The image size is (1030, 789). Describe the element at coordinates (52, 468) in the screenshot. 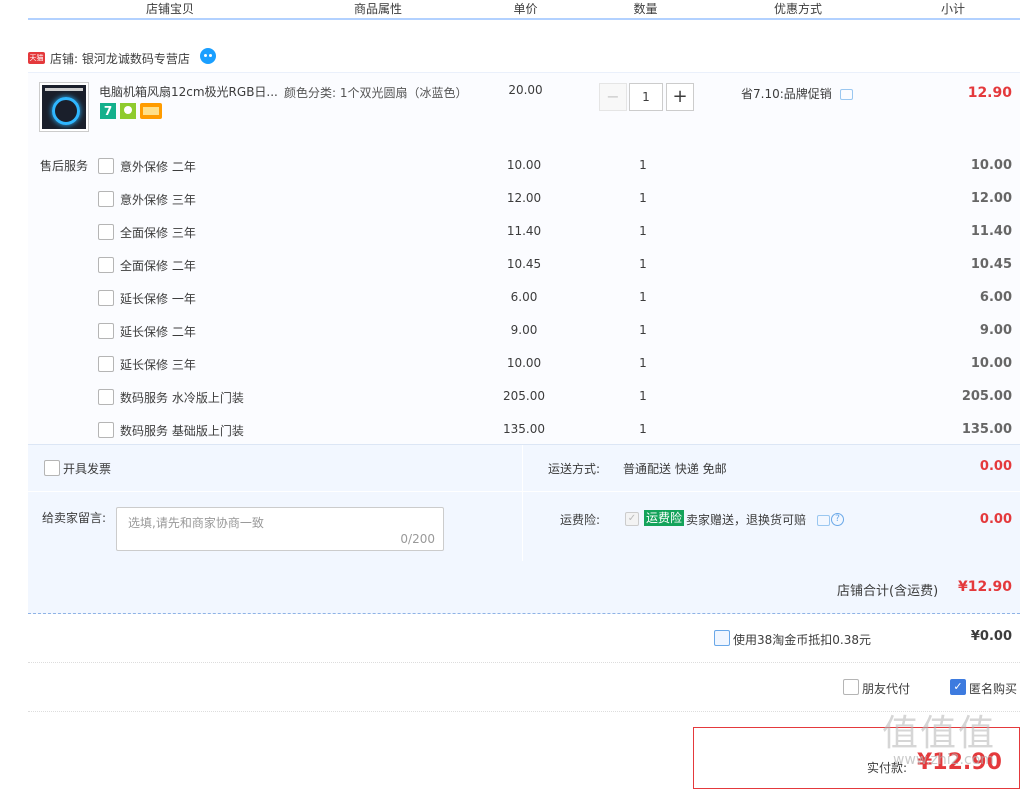

I see `invoice-checkbox` at that location.